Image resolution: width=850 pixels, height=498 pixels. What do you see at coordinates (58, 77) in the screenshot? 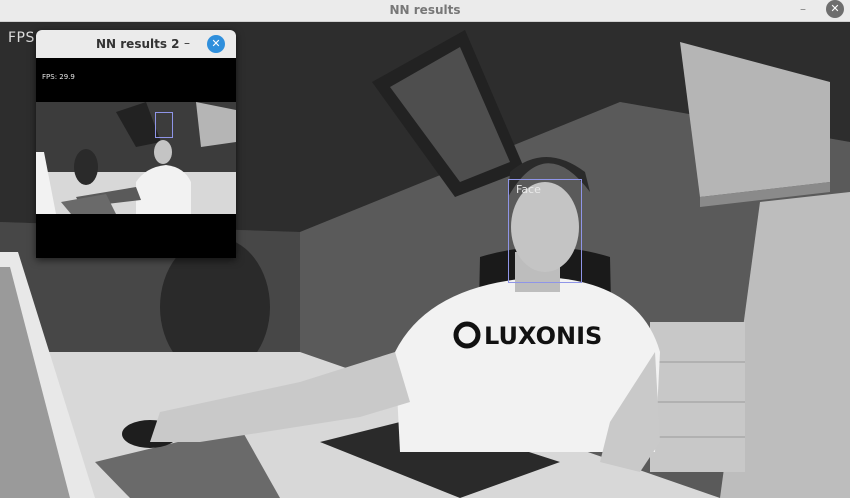
I see `sub-fps-label: FPS: 29.9` at bounding box center [58, 77].